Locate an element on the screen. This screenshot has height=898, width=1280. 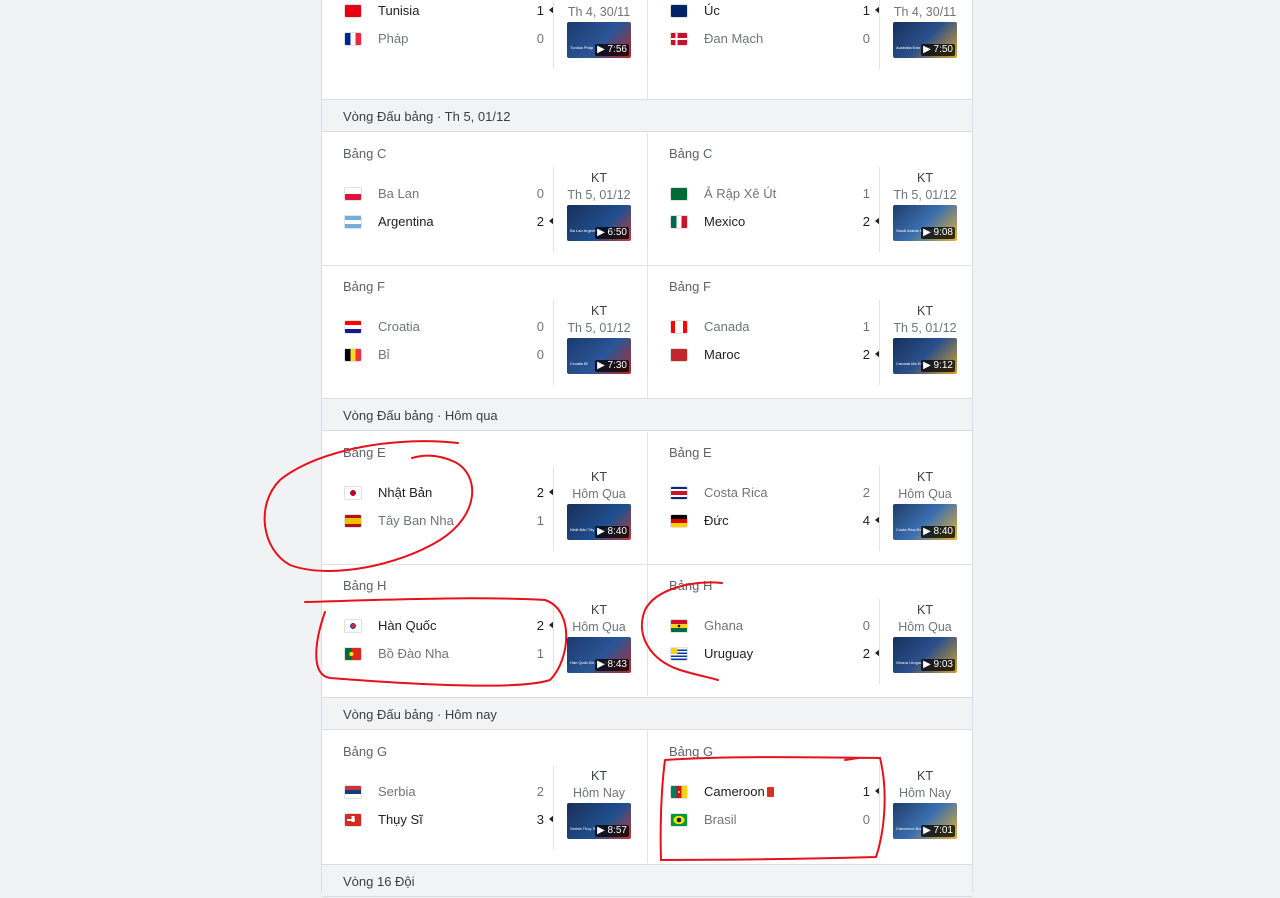
away-team-row: Bồ Đào Nha is located at coordinates (449, 655).